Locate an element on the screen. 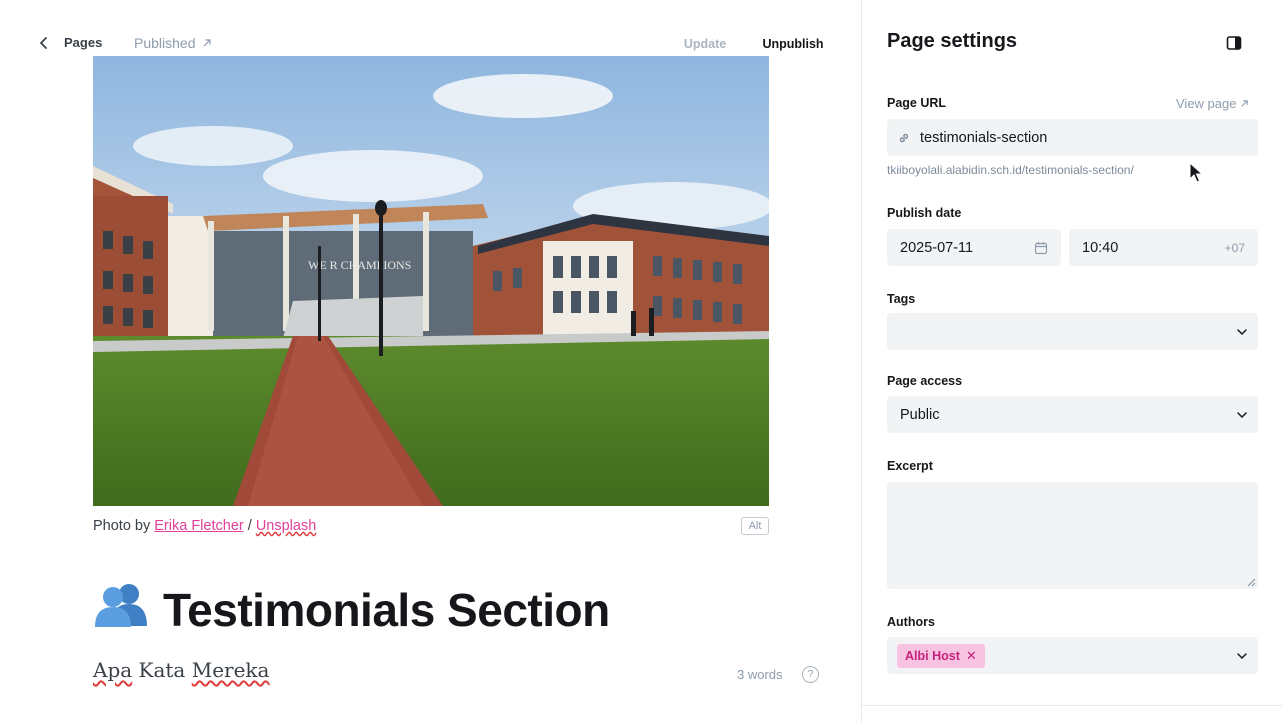  authors-label: Authors is located at coordinates (911, 622).